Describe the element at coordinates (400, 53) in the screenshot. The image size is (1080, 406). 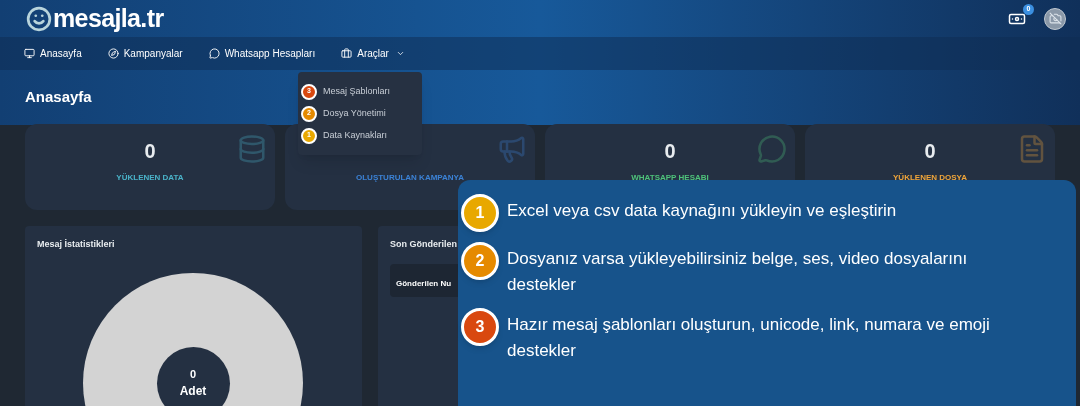
I see `chevron-down-icon` at that location.